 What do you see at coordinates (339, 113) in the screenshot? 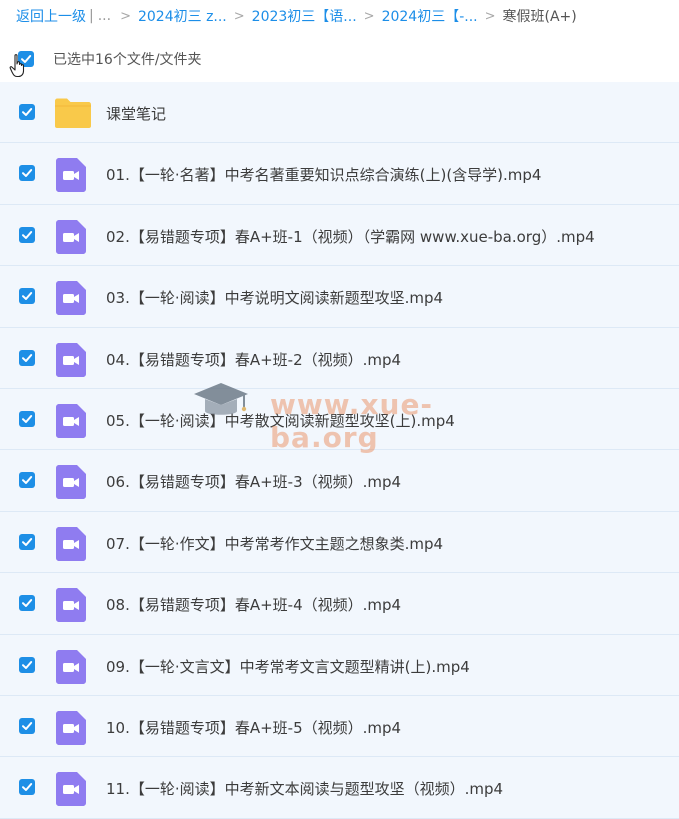
I see `list-item: 课堂笔记` at bounding box center [339, 113].